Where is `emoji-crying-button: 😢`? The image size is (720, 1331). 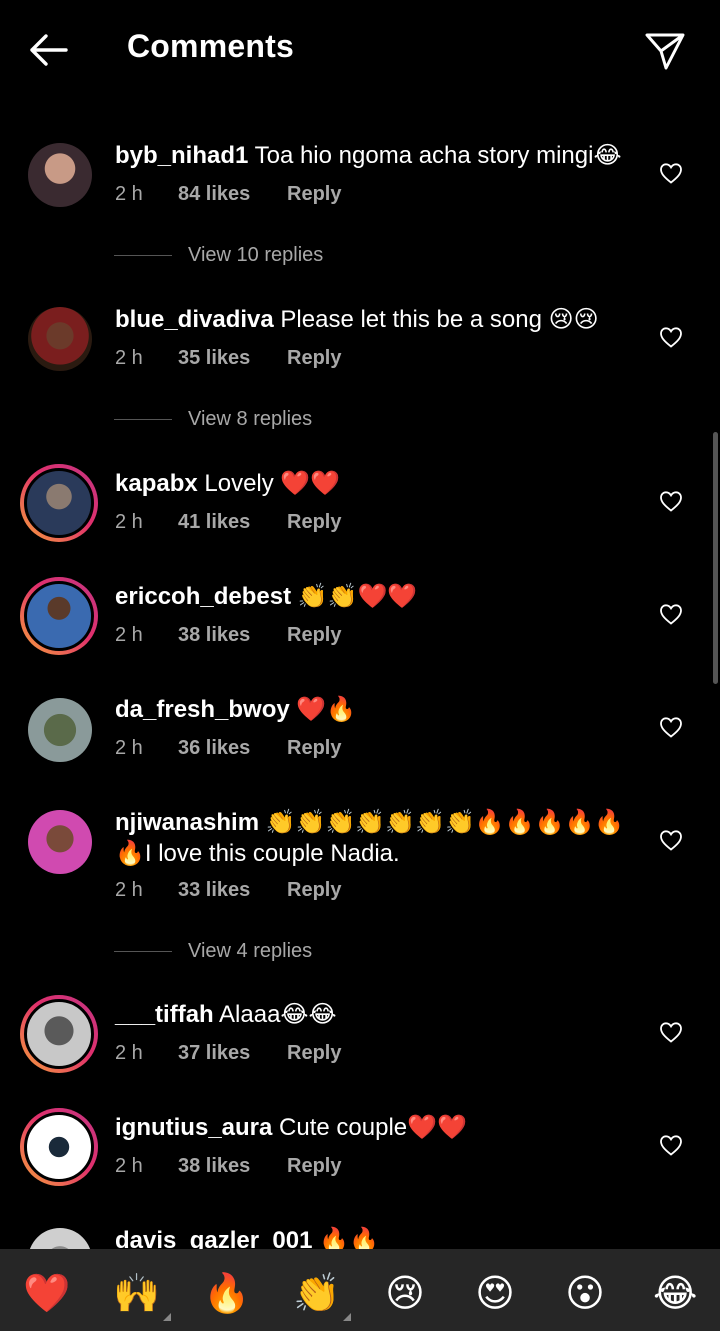 emoji-crying-button: 😢 is located at coordinates (405, 1293).